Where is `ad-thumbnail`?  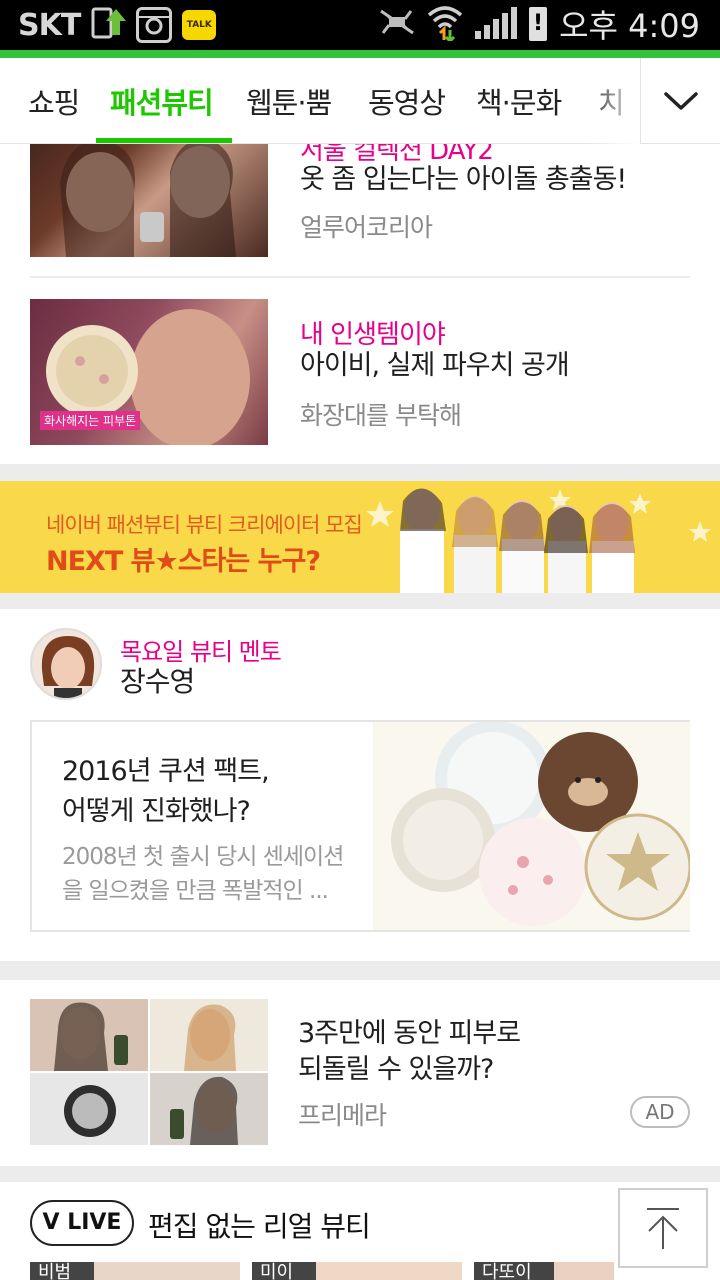 ad-thumbnail is located at coordinates (149, 1072).